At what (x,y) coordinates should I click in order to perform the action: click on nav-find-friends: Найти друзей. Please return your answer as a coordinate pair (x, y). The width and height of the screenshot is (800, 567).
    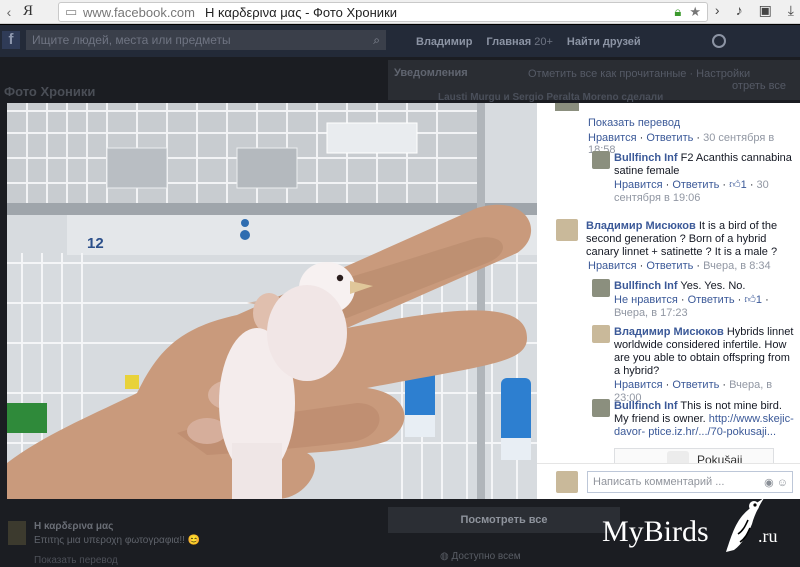
    Looking at the image, I should click on (604, 42).